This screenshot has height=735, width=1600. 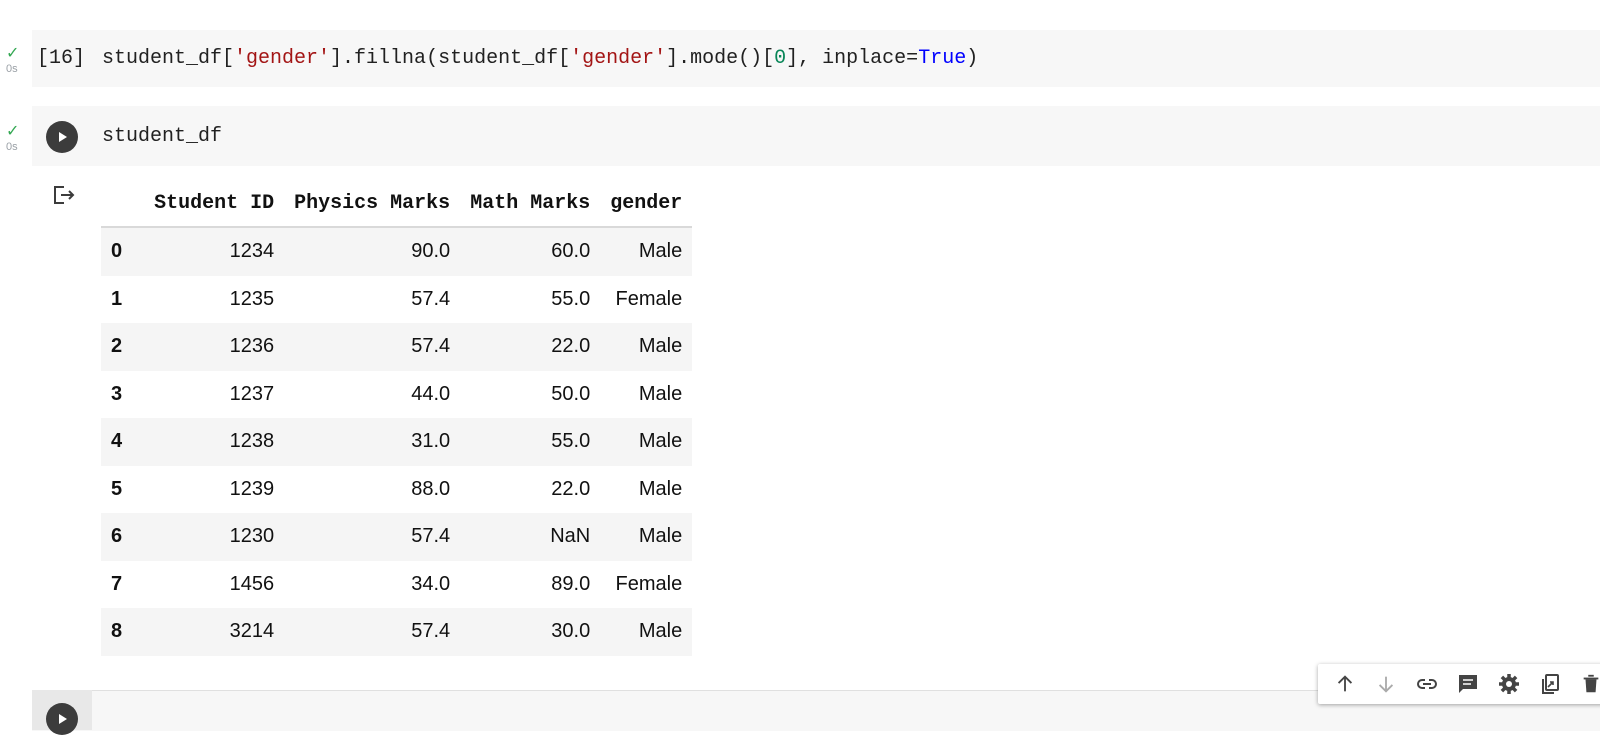 I want to click on table-cell: 30.0, so click(x=530, y=632).